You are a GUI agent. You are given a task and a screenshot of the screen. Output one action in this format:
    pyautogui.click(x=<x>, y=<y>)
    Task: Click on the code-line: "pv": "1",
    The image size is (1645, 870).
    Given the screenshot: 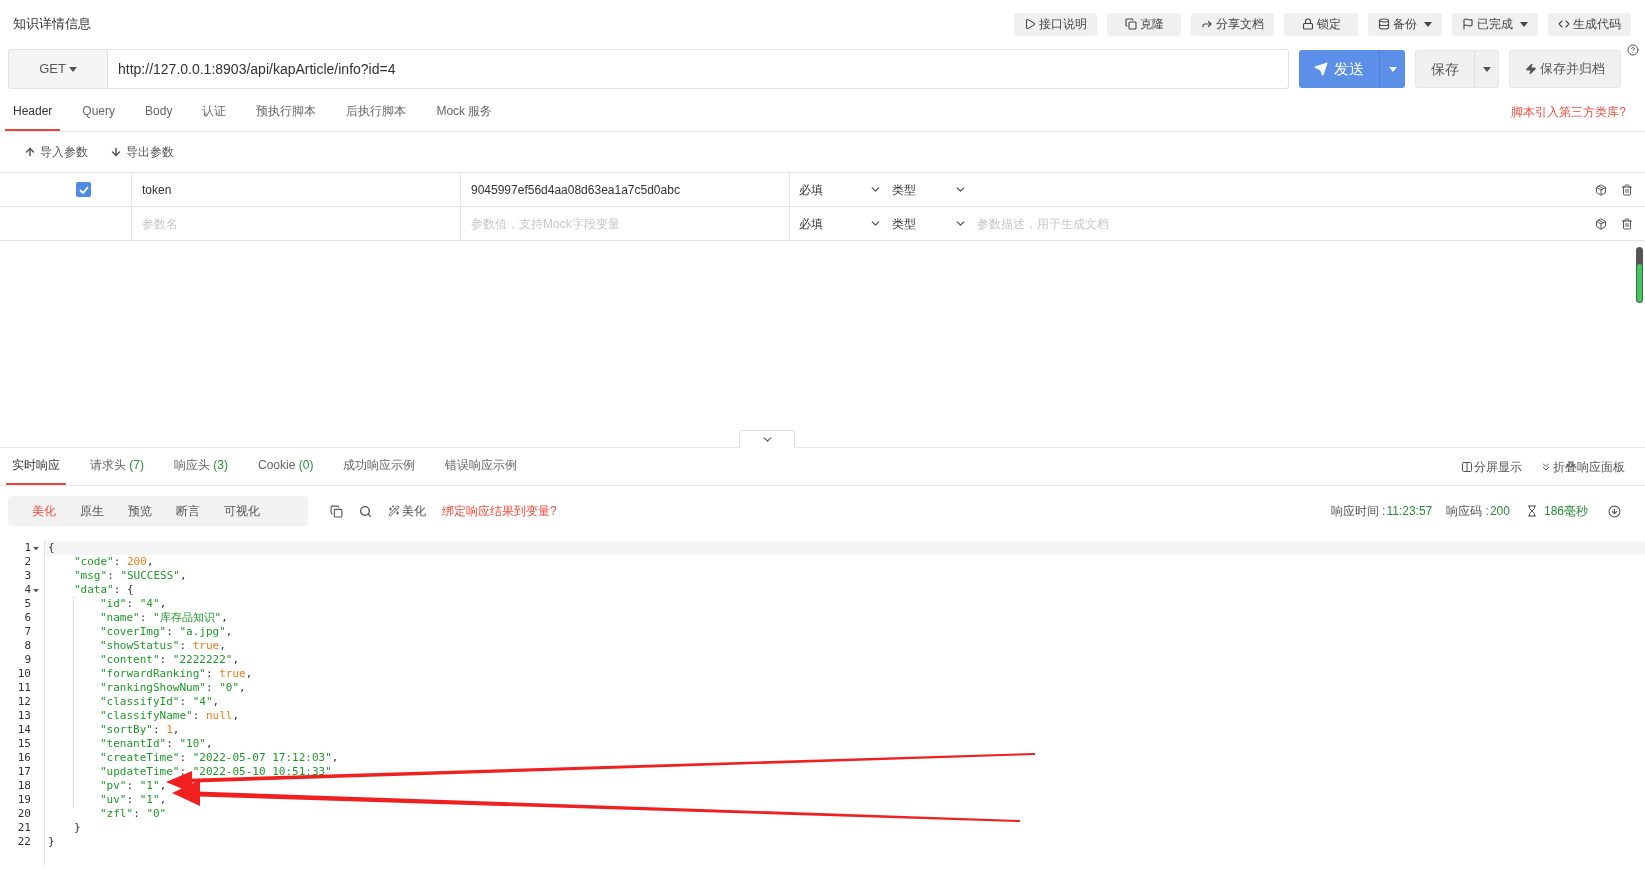 What is the action you would take?
    pyautogui.click(x=133, y=785)
    